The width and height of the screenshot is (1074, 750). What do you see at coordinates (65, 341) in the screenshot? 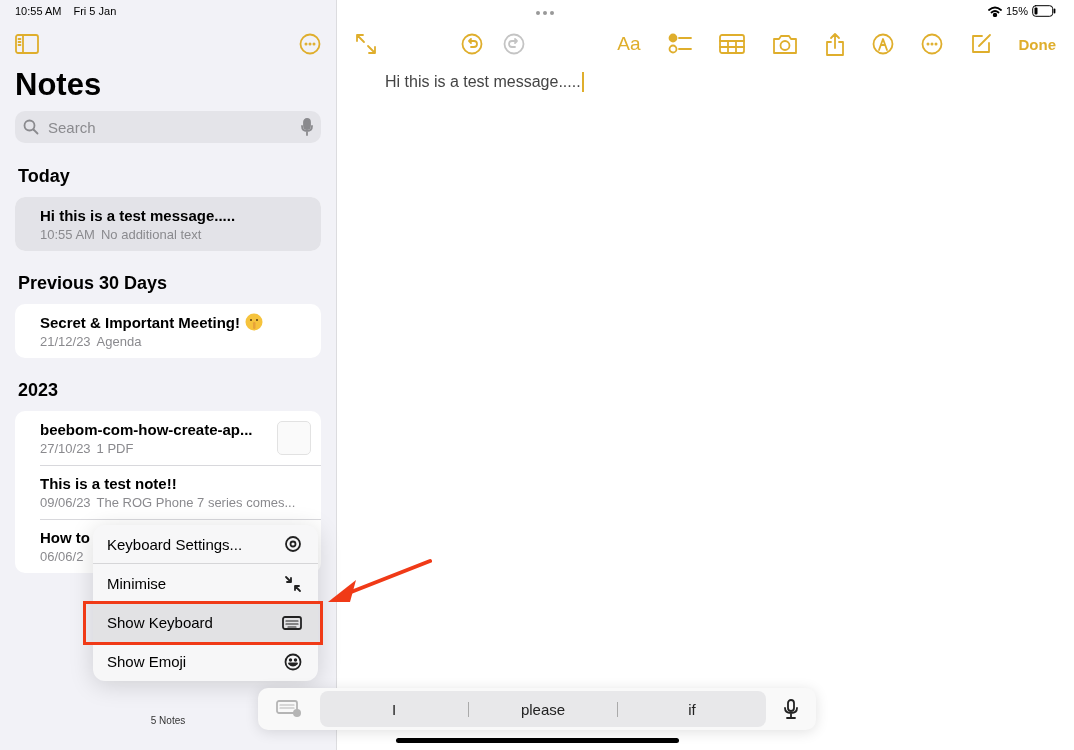
I see `note-date: 21/12/23` at bounding box center [65, 341].